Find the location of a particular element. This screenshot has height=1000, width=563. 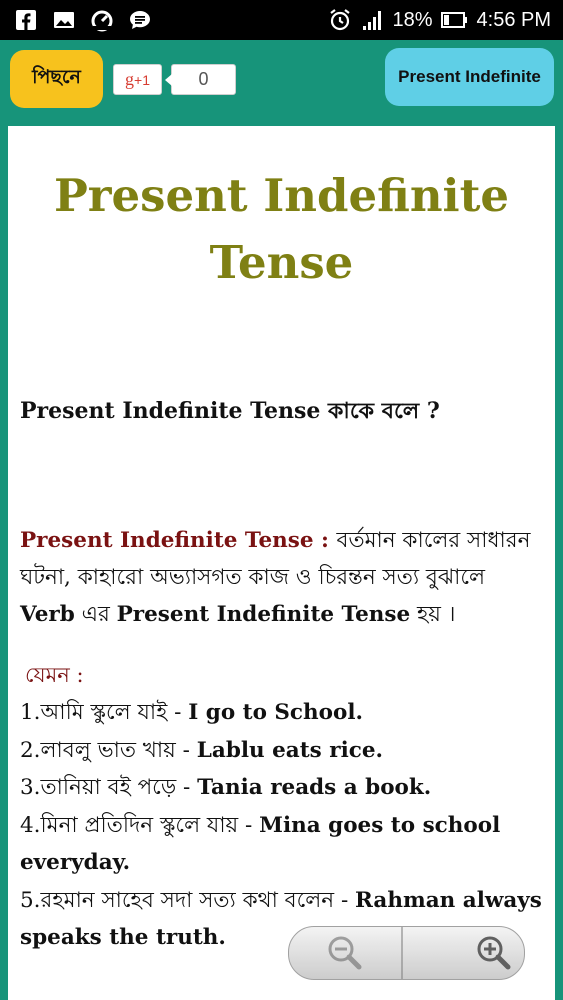

plus-one-count: 0 is located at coordinates (200, 79).